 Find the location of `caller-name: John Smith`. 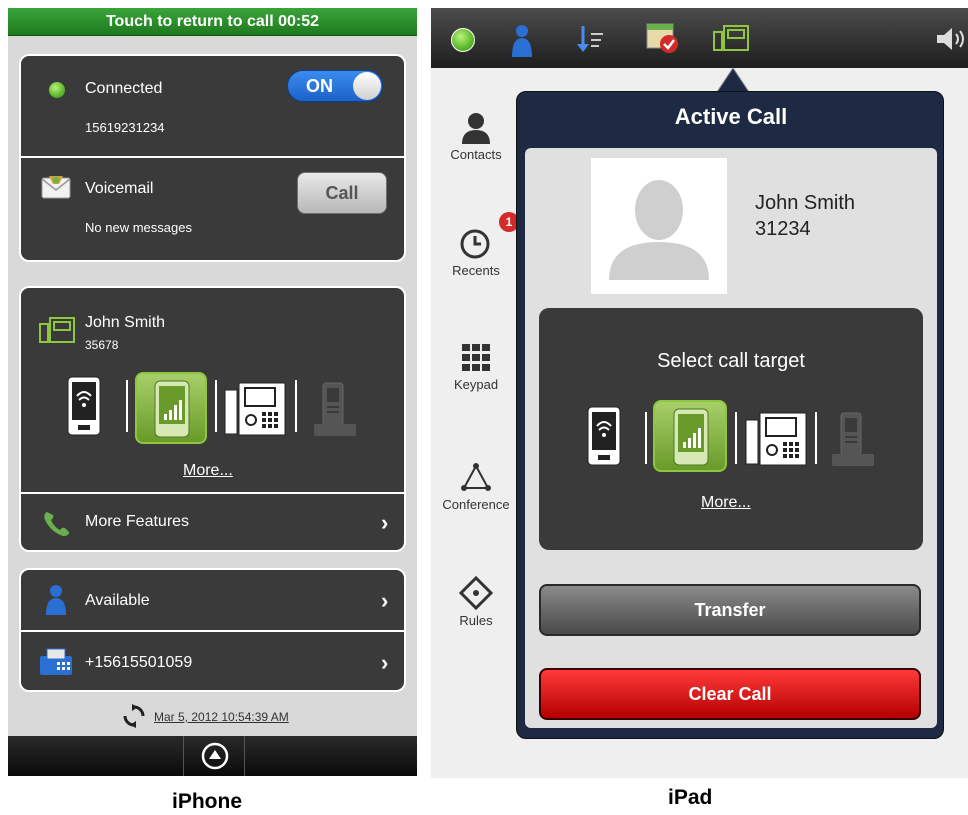

caller-name: John Smith is located at coordinates (805, 203).